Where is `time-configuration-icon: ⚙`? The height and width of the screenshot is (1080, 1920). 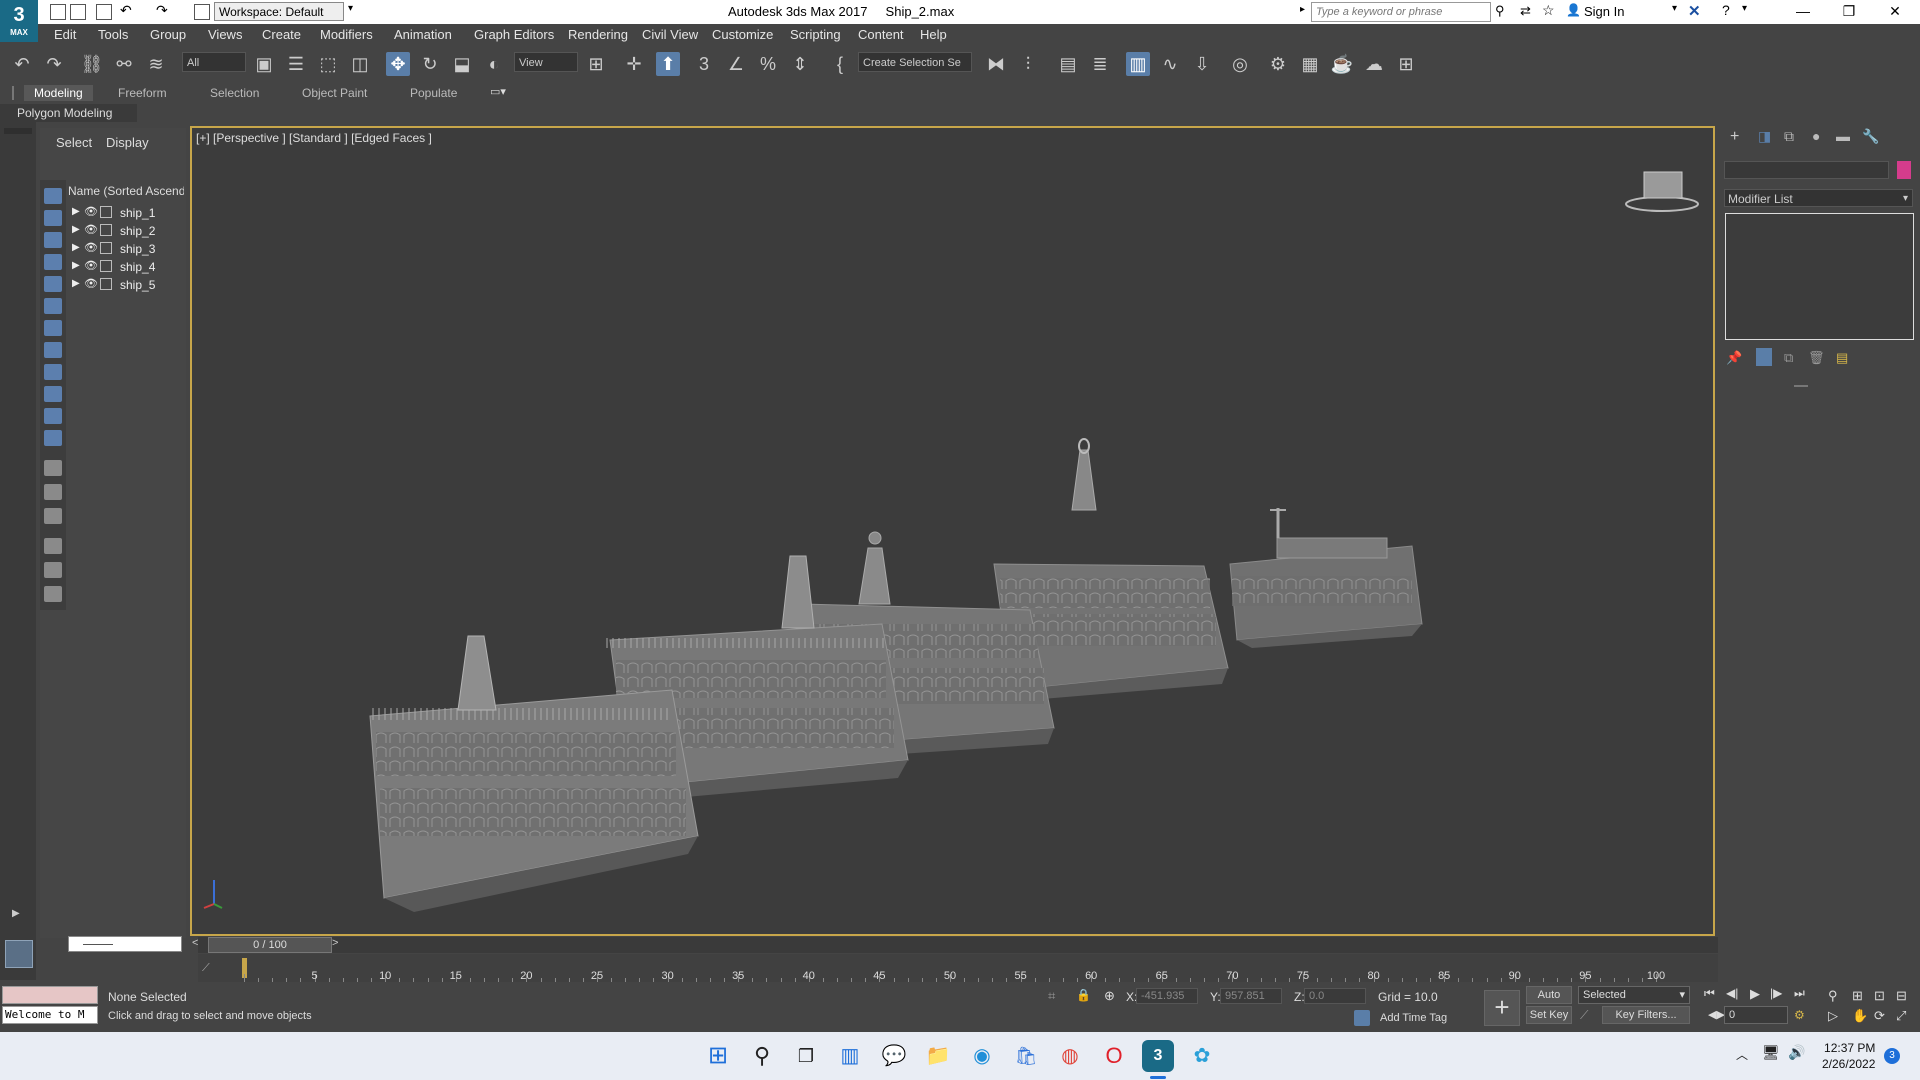 time-configuration-icon: ⚙ is located at coordinates (1799, 1015).